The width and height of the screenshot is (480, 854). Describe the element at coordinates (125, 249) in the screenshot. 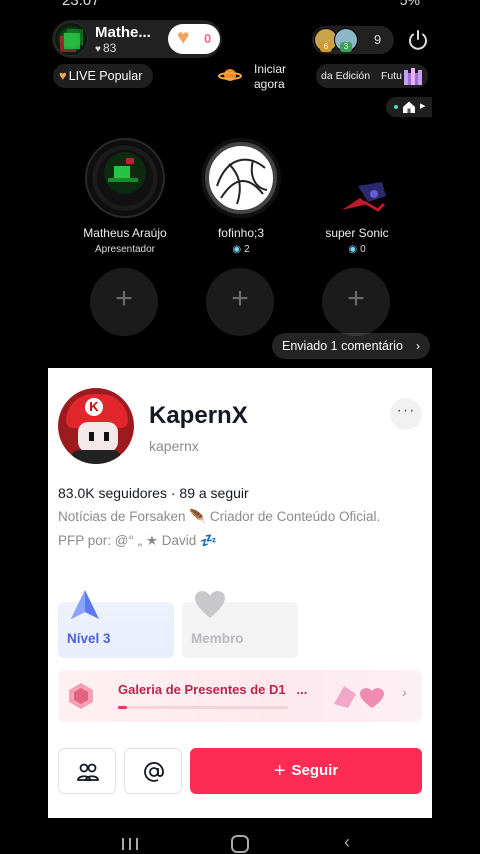

I see `guest-role: Apresentador` at that location.